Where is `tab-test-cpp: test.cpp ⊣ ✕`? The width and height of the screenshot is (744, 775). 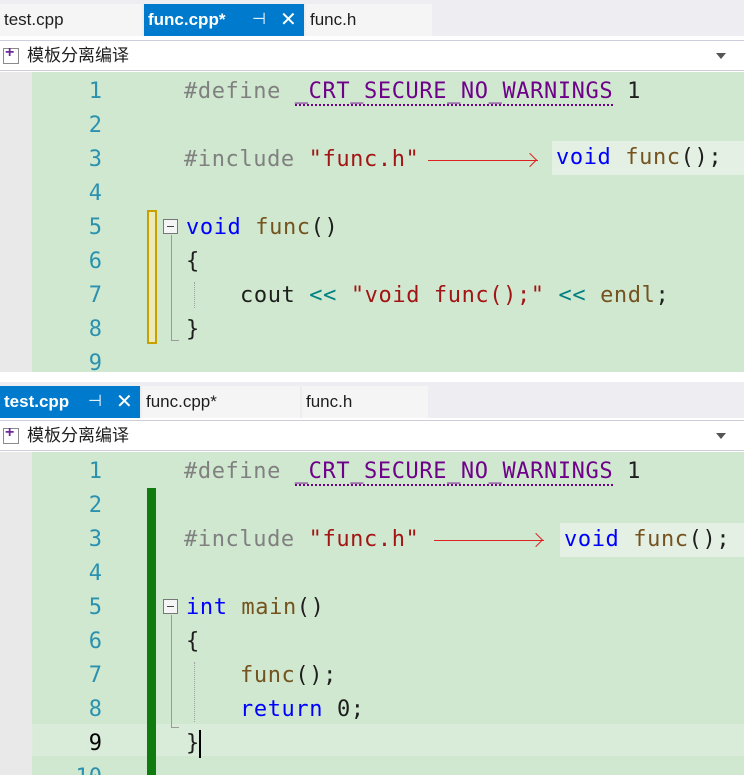
tab-test-cpp: test.cpp ⊣ ✕ is located at coordinates (70, 402).